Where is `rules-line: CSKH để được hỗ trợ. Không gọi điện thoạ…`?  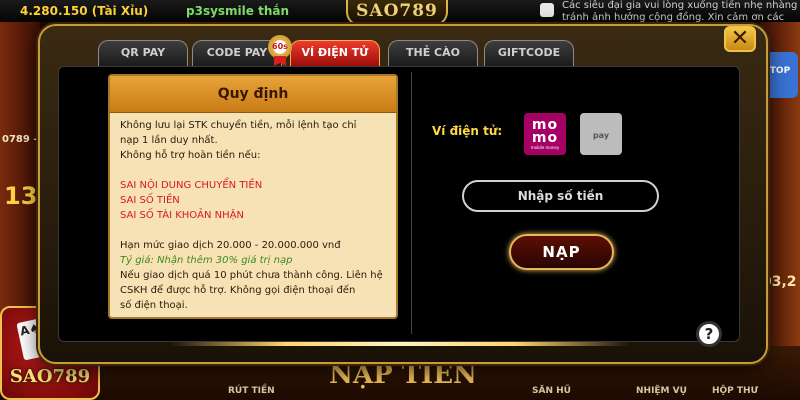
rules-line: CSKH để được hỗ trợ. Không gọi điện thoạ… is located at coordinates (238, 290).